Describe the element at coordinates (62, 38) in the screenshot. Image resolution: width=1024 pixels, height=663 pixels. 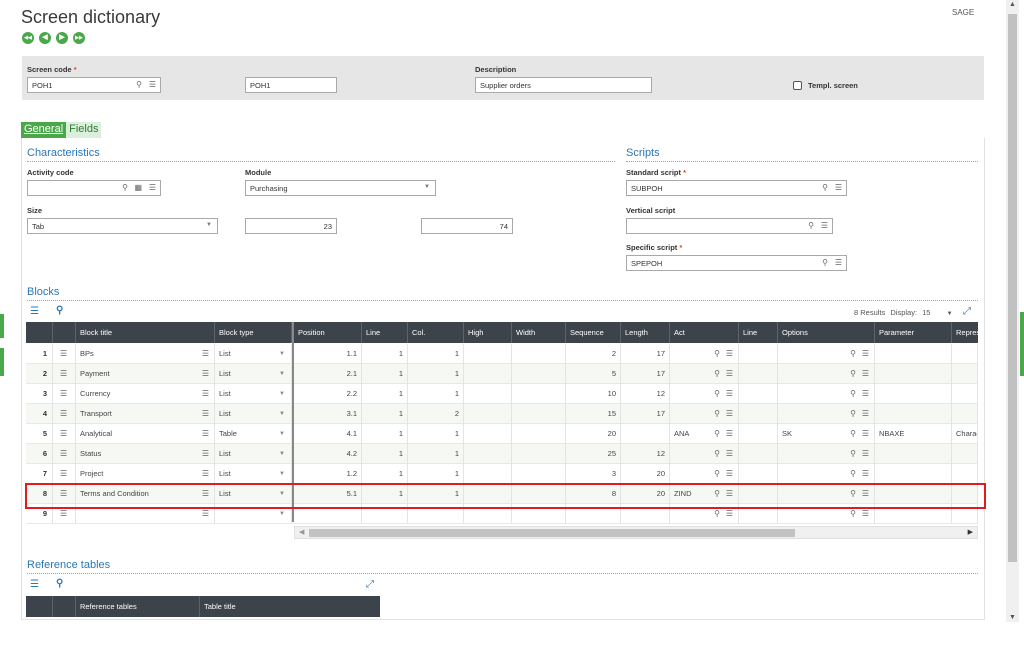
I see `next-record-icon: ▶` at that location.